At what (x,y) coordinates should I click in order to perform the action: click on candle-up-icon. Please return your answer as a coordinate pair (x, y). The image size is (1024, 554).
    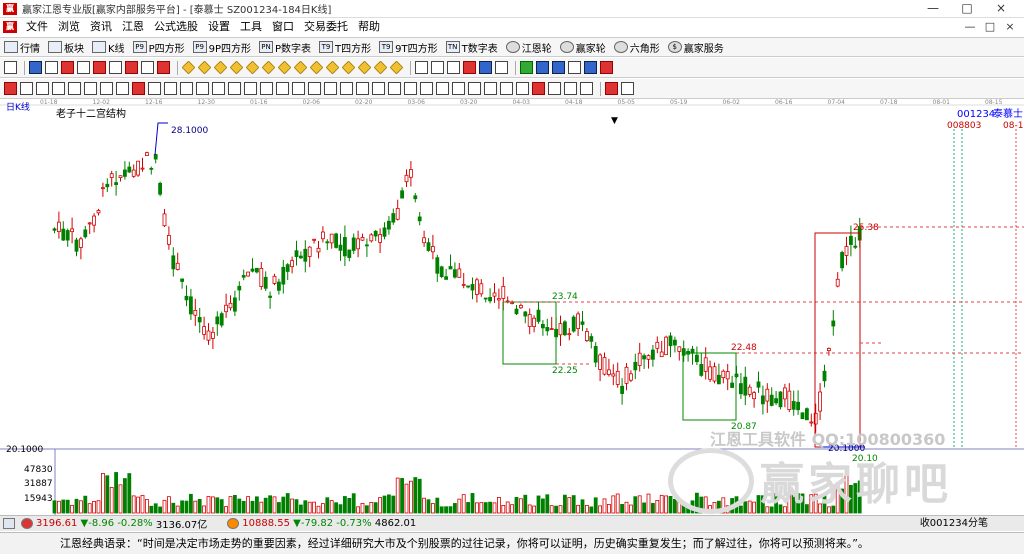
    Looking at the image, I should click on (99, 67).